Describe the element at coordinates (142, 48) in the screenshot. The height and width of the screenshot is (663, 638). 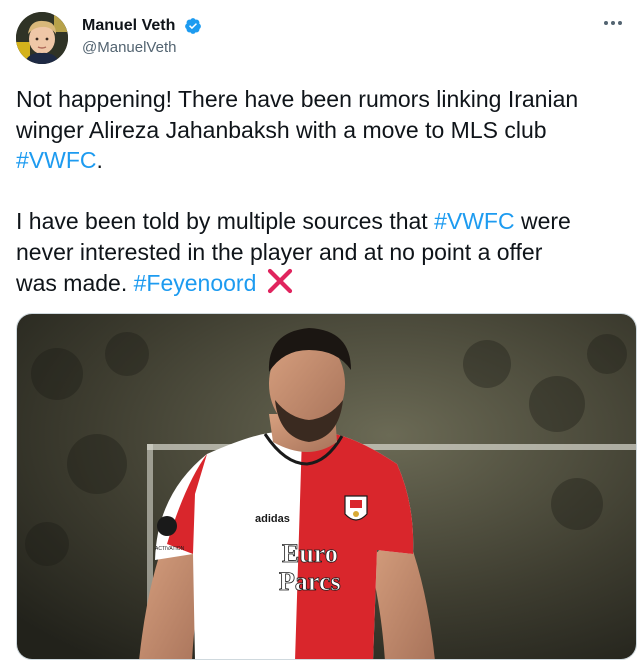
I see `author-handle: @ManuelVeth` at that location.